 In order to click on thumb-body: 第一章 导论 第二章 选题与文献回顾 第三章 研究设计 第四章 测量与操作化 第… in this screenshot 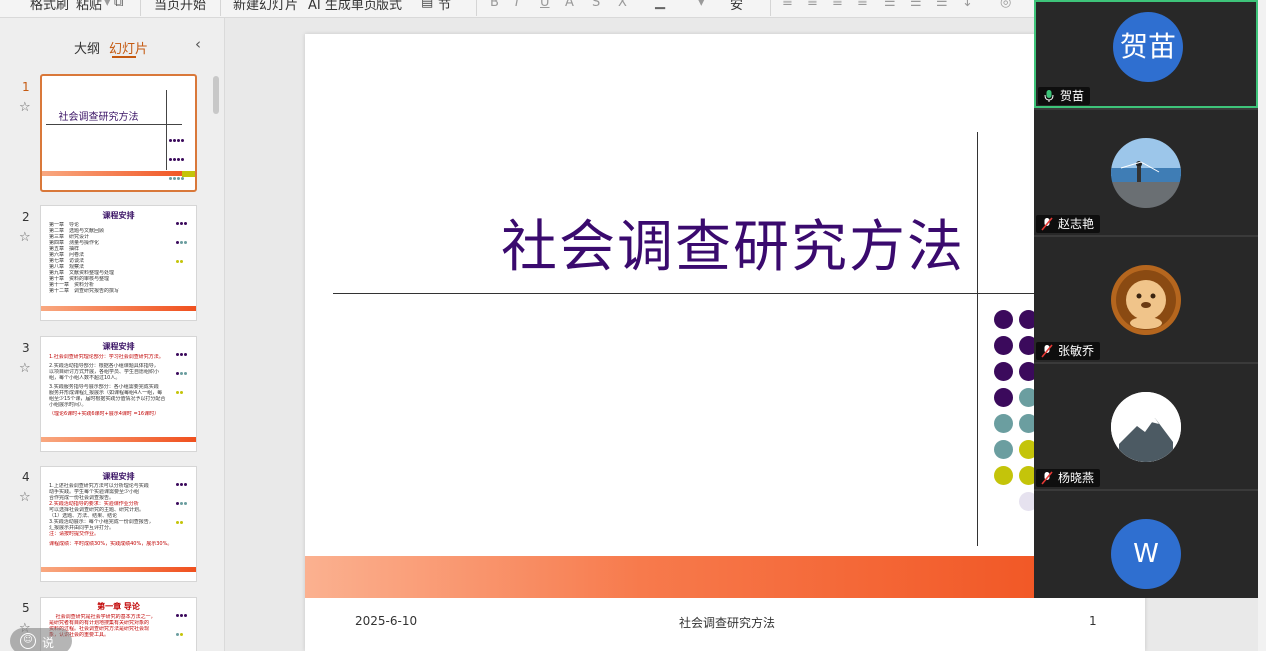, I will do `click(84, 258)`.